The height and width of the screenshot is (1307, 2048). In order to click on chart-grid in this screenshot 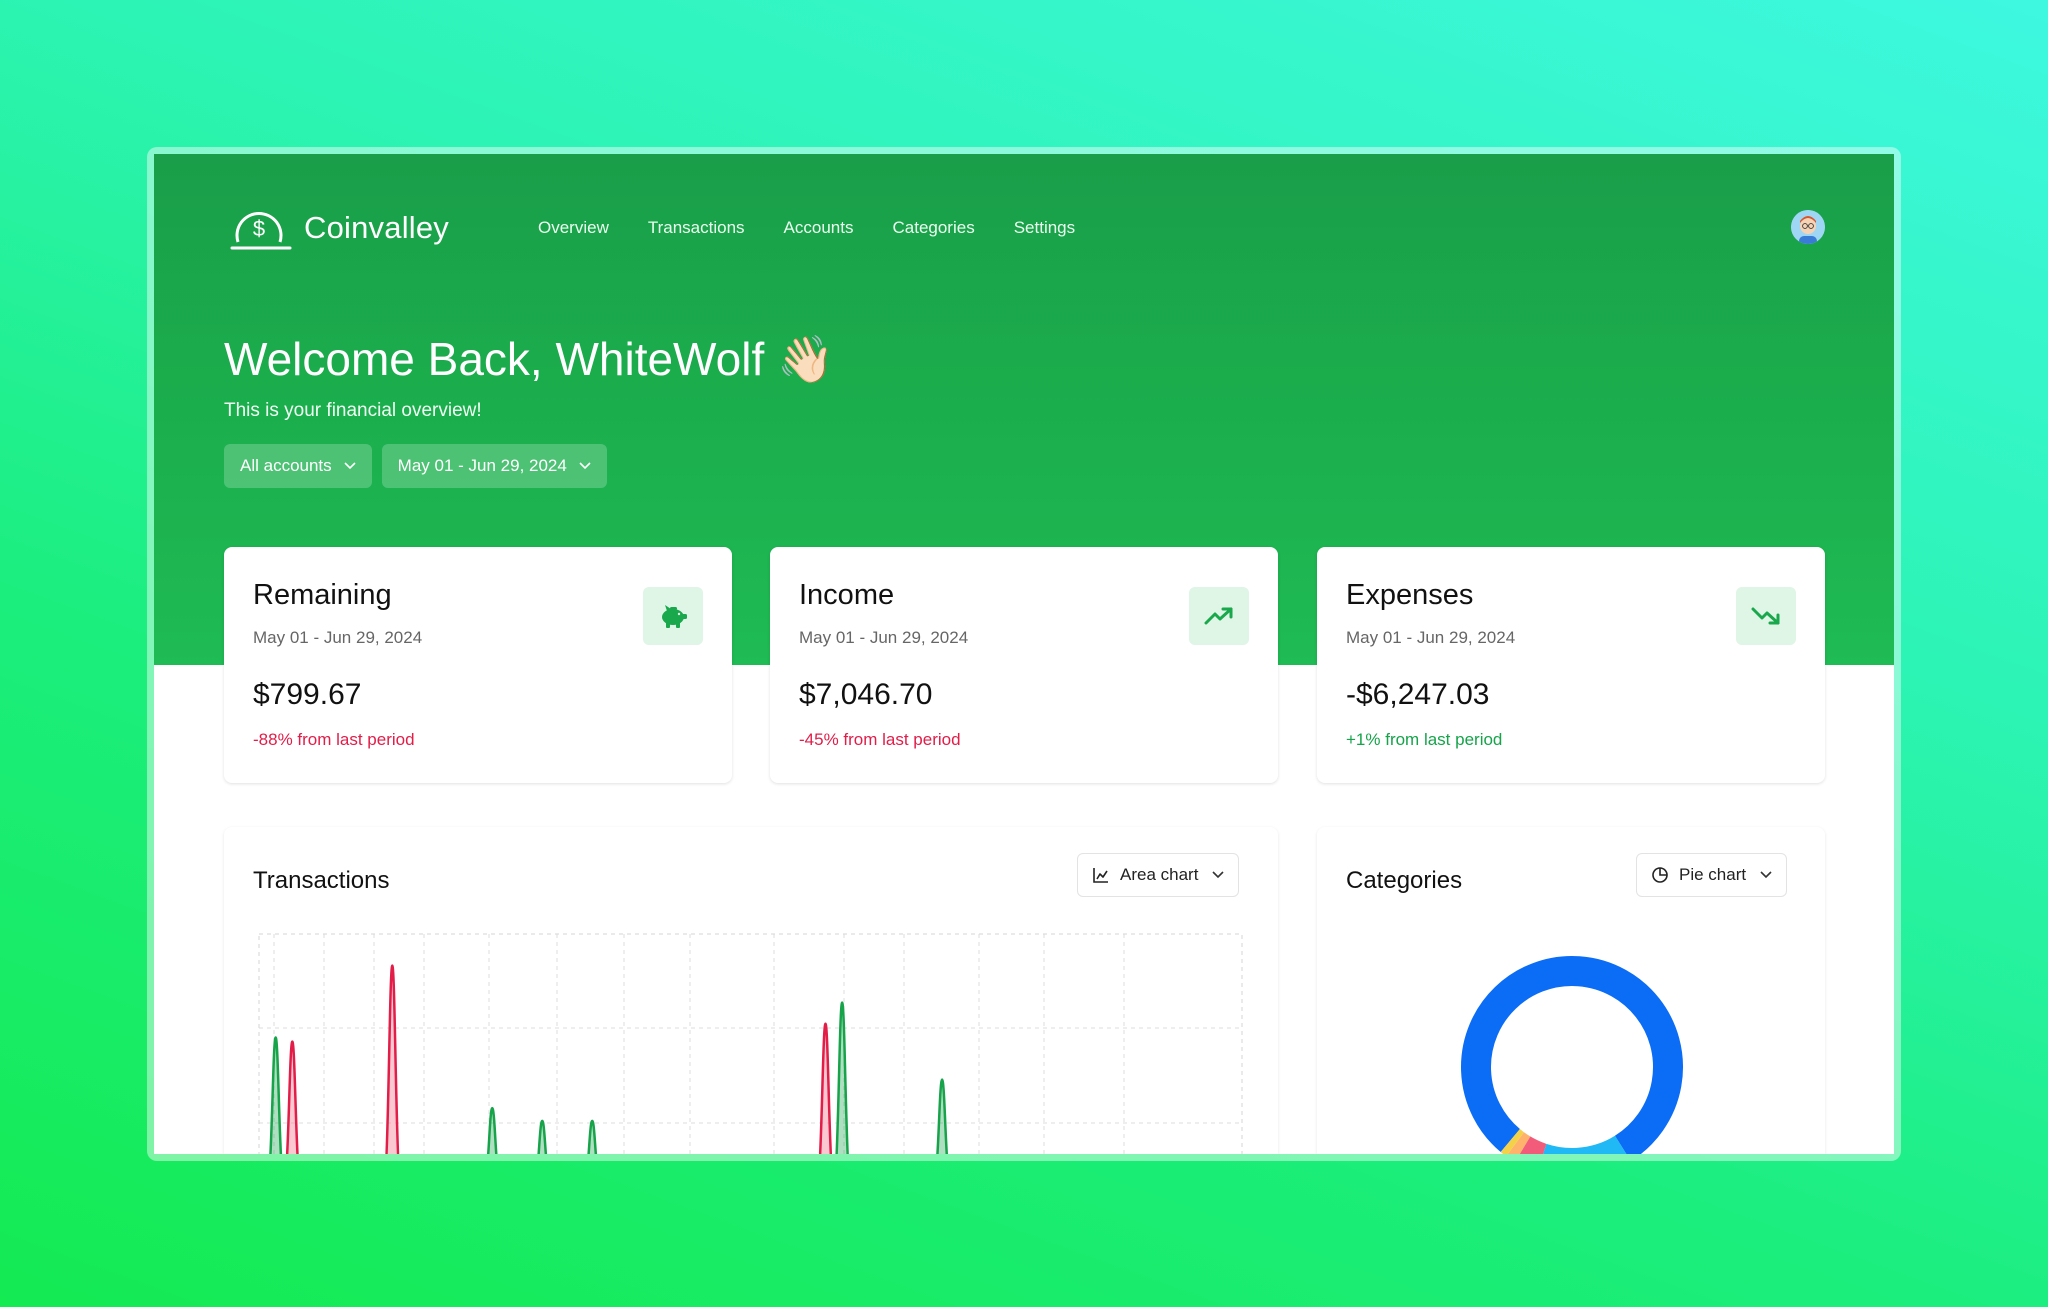, I will do `click(750, 1043)`.